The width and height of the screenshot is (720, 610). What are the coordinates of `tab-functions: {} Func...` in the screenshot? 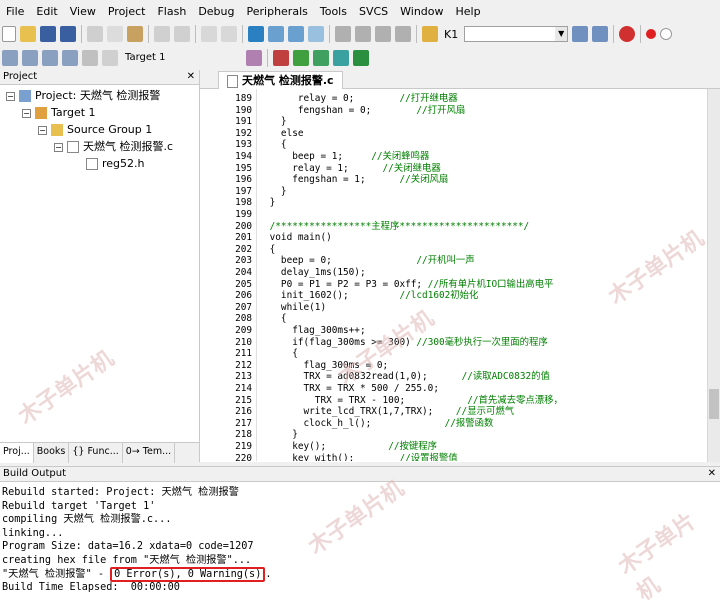 It's located at (96, 453).